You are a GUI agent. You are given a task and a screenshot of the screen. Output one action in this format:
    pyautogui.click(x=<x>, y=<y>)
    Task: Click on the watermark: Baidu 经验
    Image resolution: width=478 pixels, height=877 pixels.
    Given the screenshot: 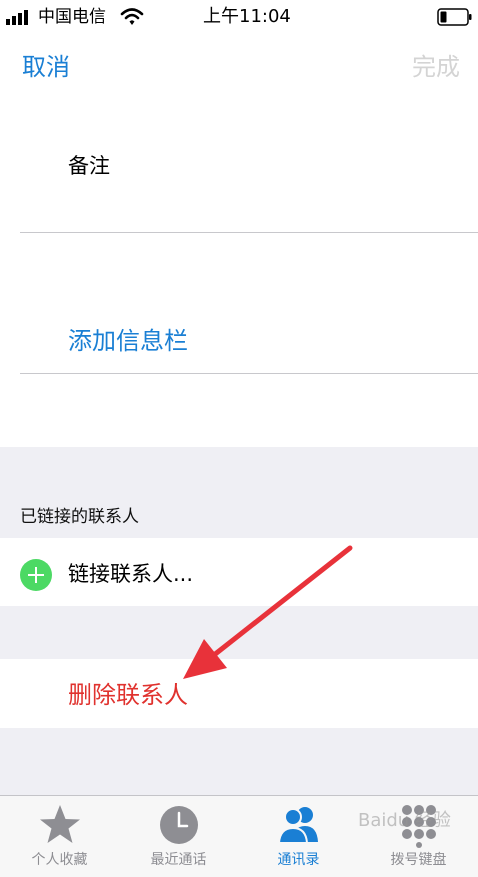 What is the action you would take?
    pyautogui.click(x=404, y=820)
    